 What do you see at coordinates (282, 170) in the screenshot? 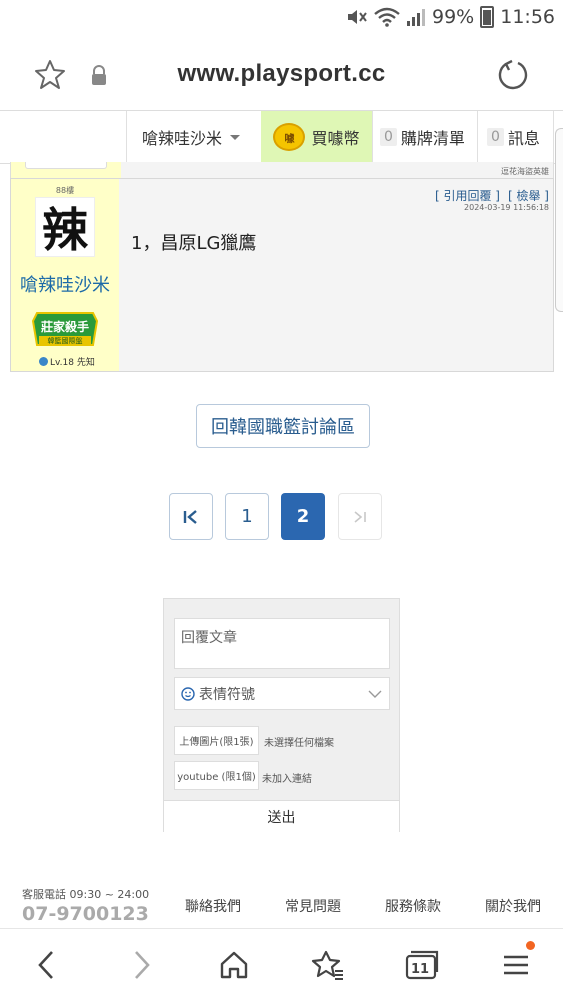
I see `previous-post-remnant: 逗花海盜英雄` at bounding box center [282, 170].